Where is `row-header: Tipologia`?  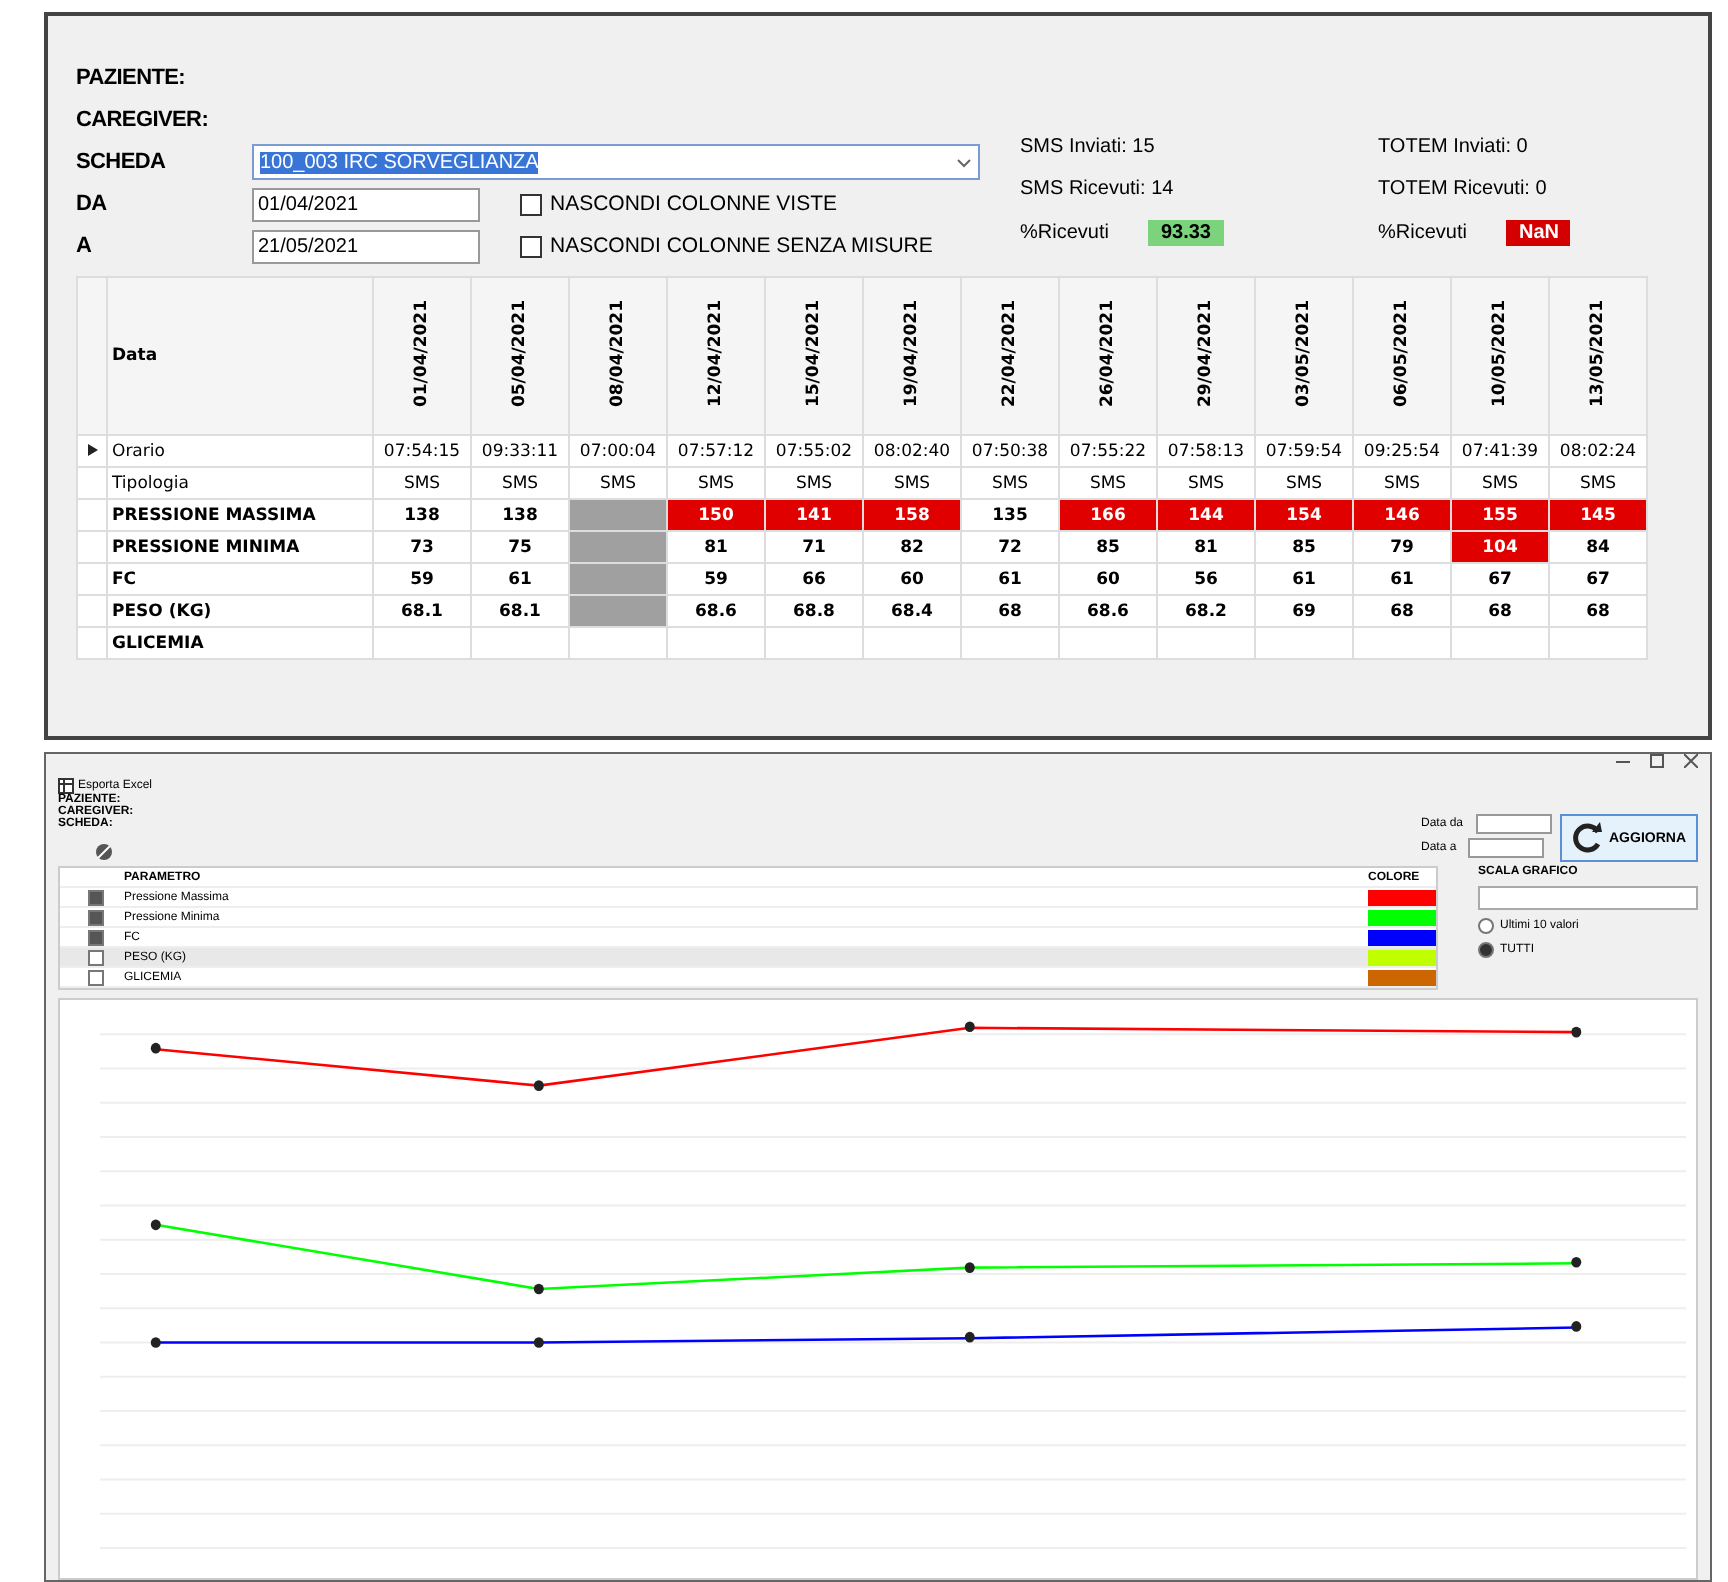 row-header: Tipologia is located at coordinates (240, 483).